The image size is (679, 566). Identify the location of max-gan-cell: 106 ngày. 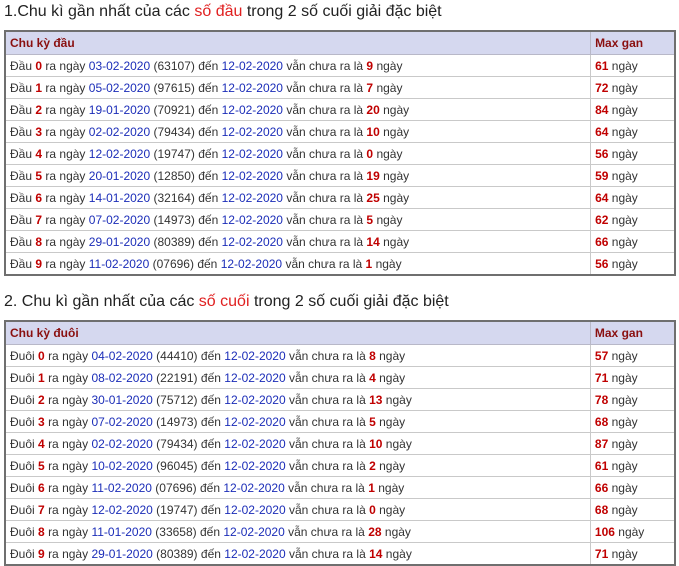
(632, 531).